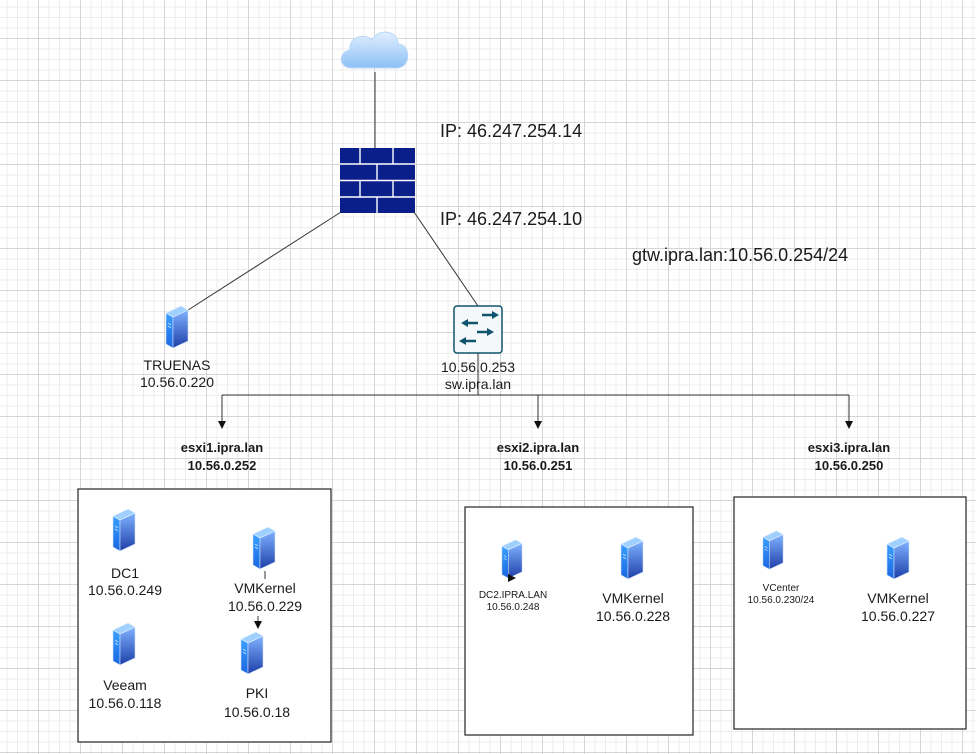 The height and width of the screenshot is (754, 976). What do you see at coordinates (478, 329) in the screenshot?
I see `switch-icon` at bounding box center [478, 329].